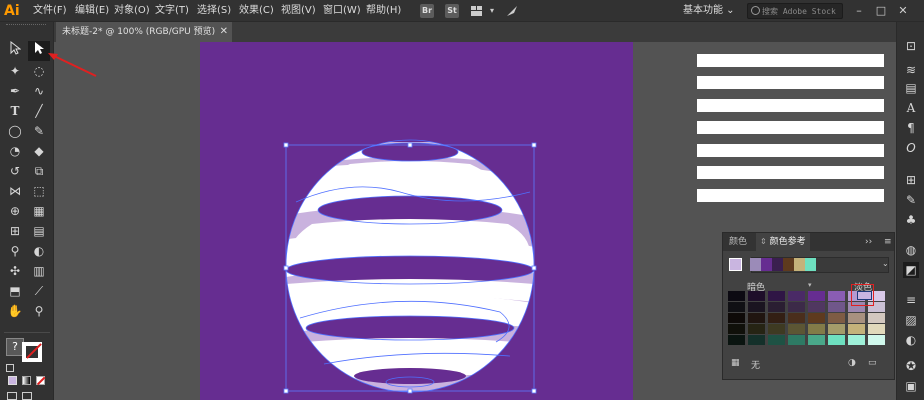 This screenshot has width=924, height=400. What do you see at coordinates (32, 352) in the screenshot?
I see `stroke-swatch` at bounding box center [32, 352].